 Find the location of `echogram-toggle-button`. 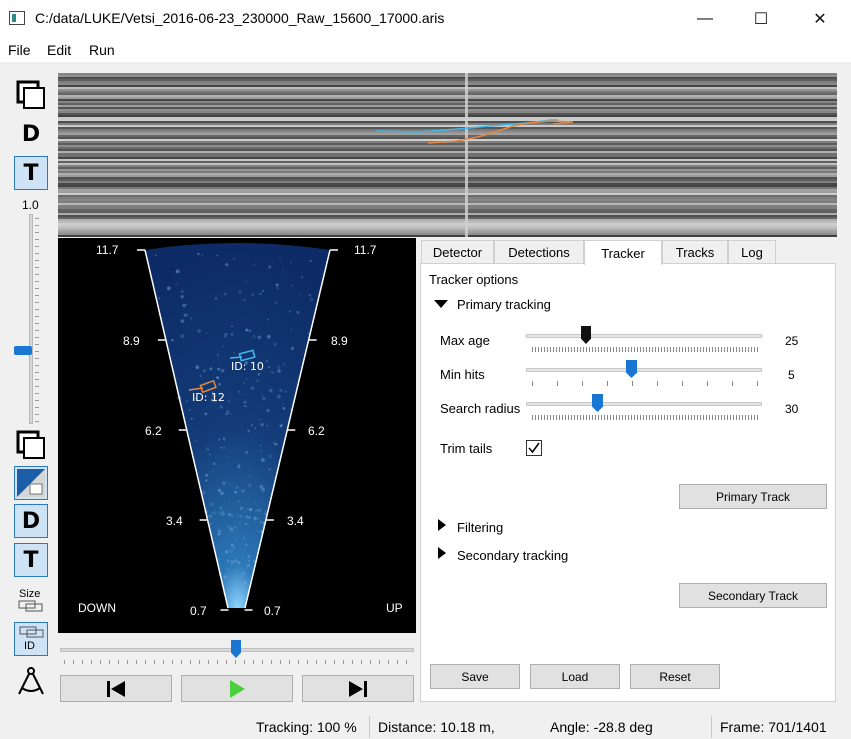

echogram-toggle-button is located at coordinates (31, 483).